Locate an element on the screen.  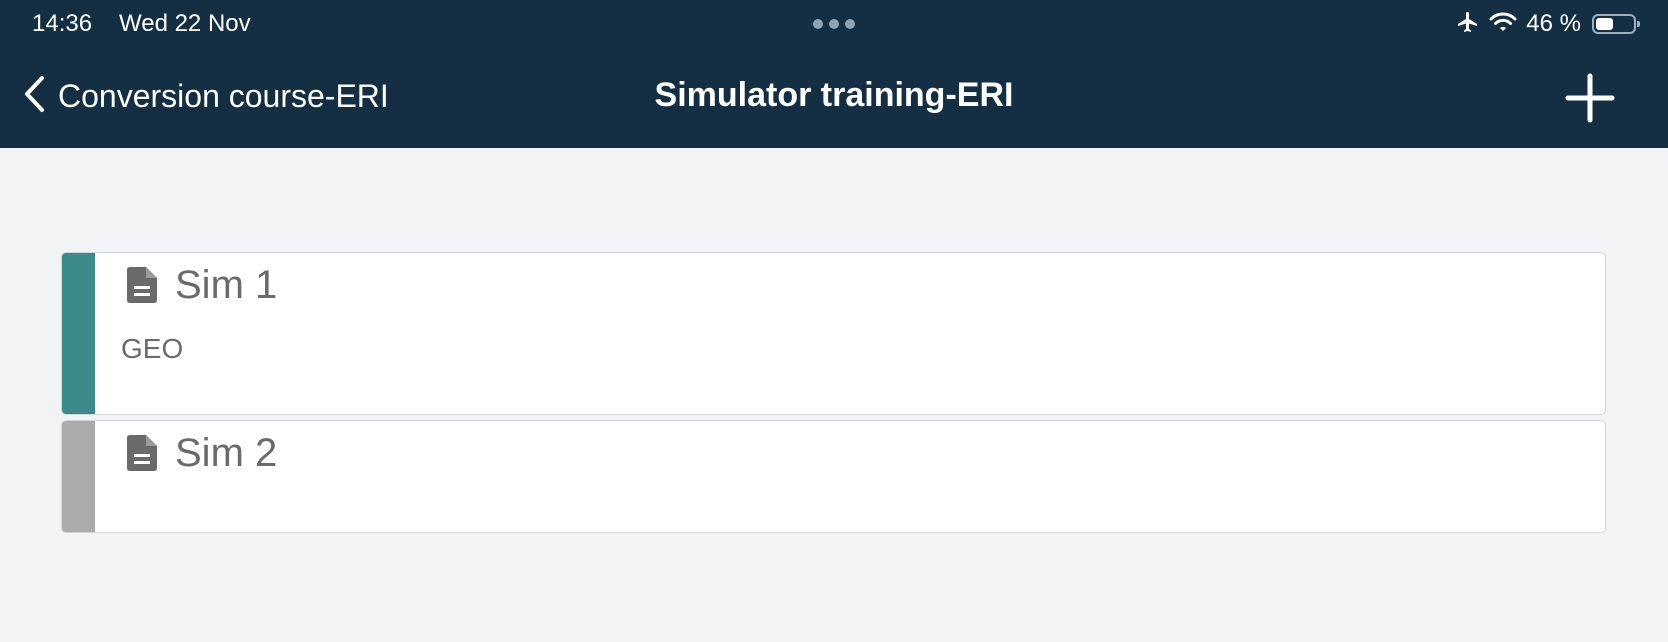
card-title: Sim 1 is located at coordinates (226, 285).